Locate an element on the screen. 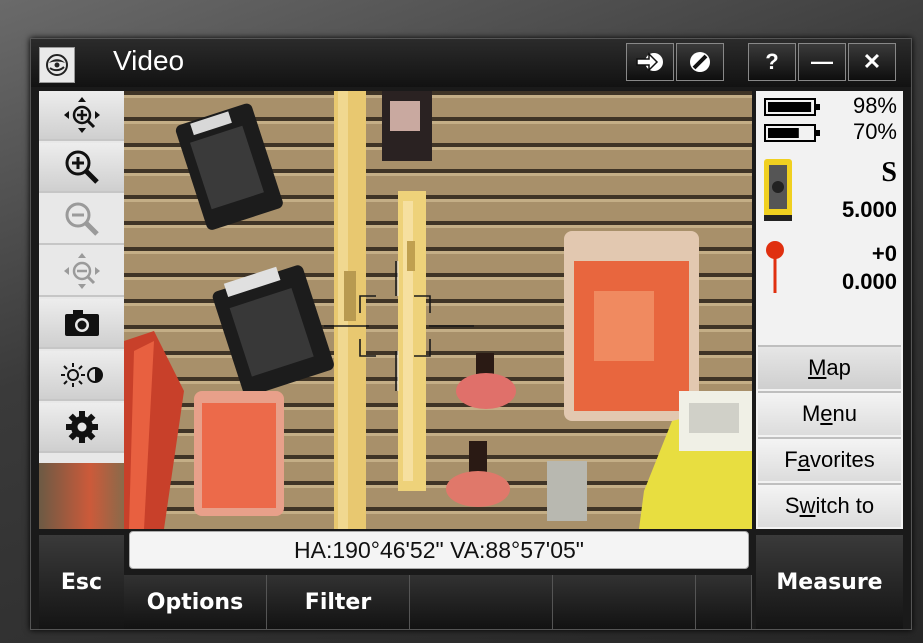 Image resolution: width=923 pixels, height=643 pixels. app-logo-button is located at coordinates (57, 65).